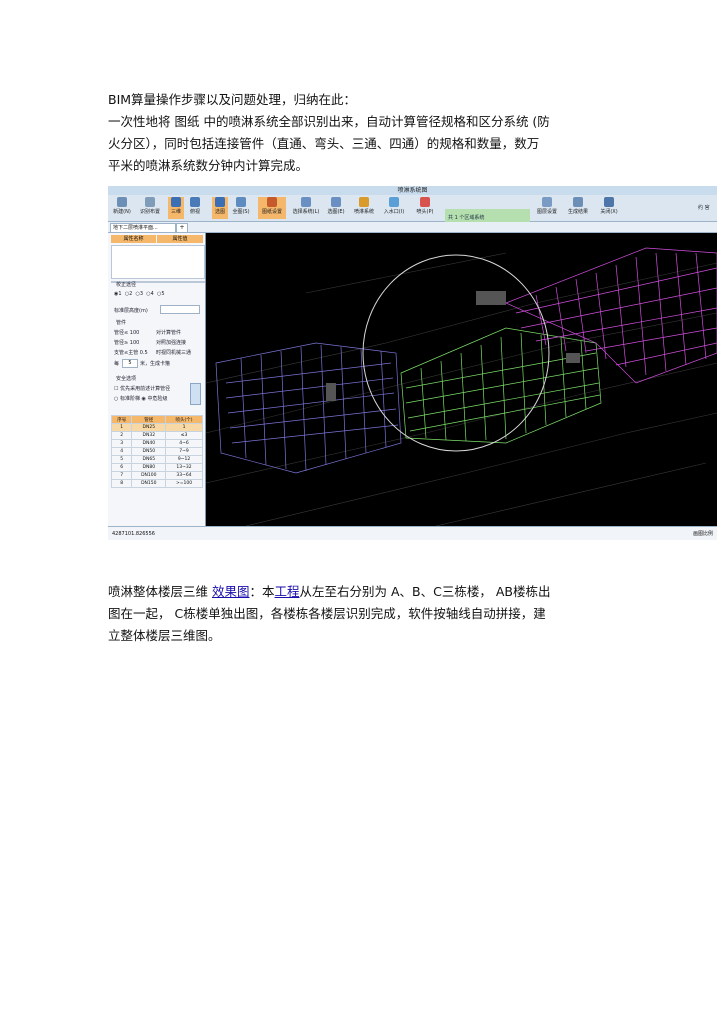 The image size is (724, 1024). I want to click on radio-2: ○2, so click(128, 294).